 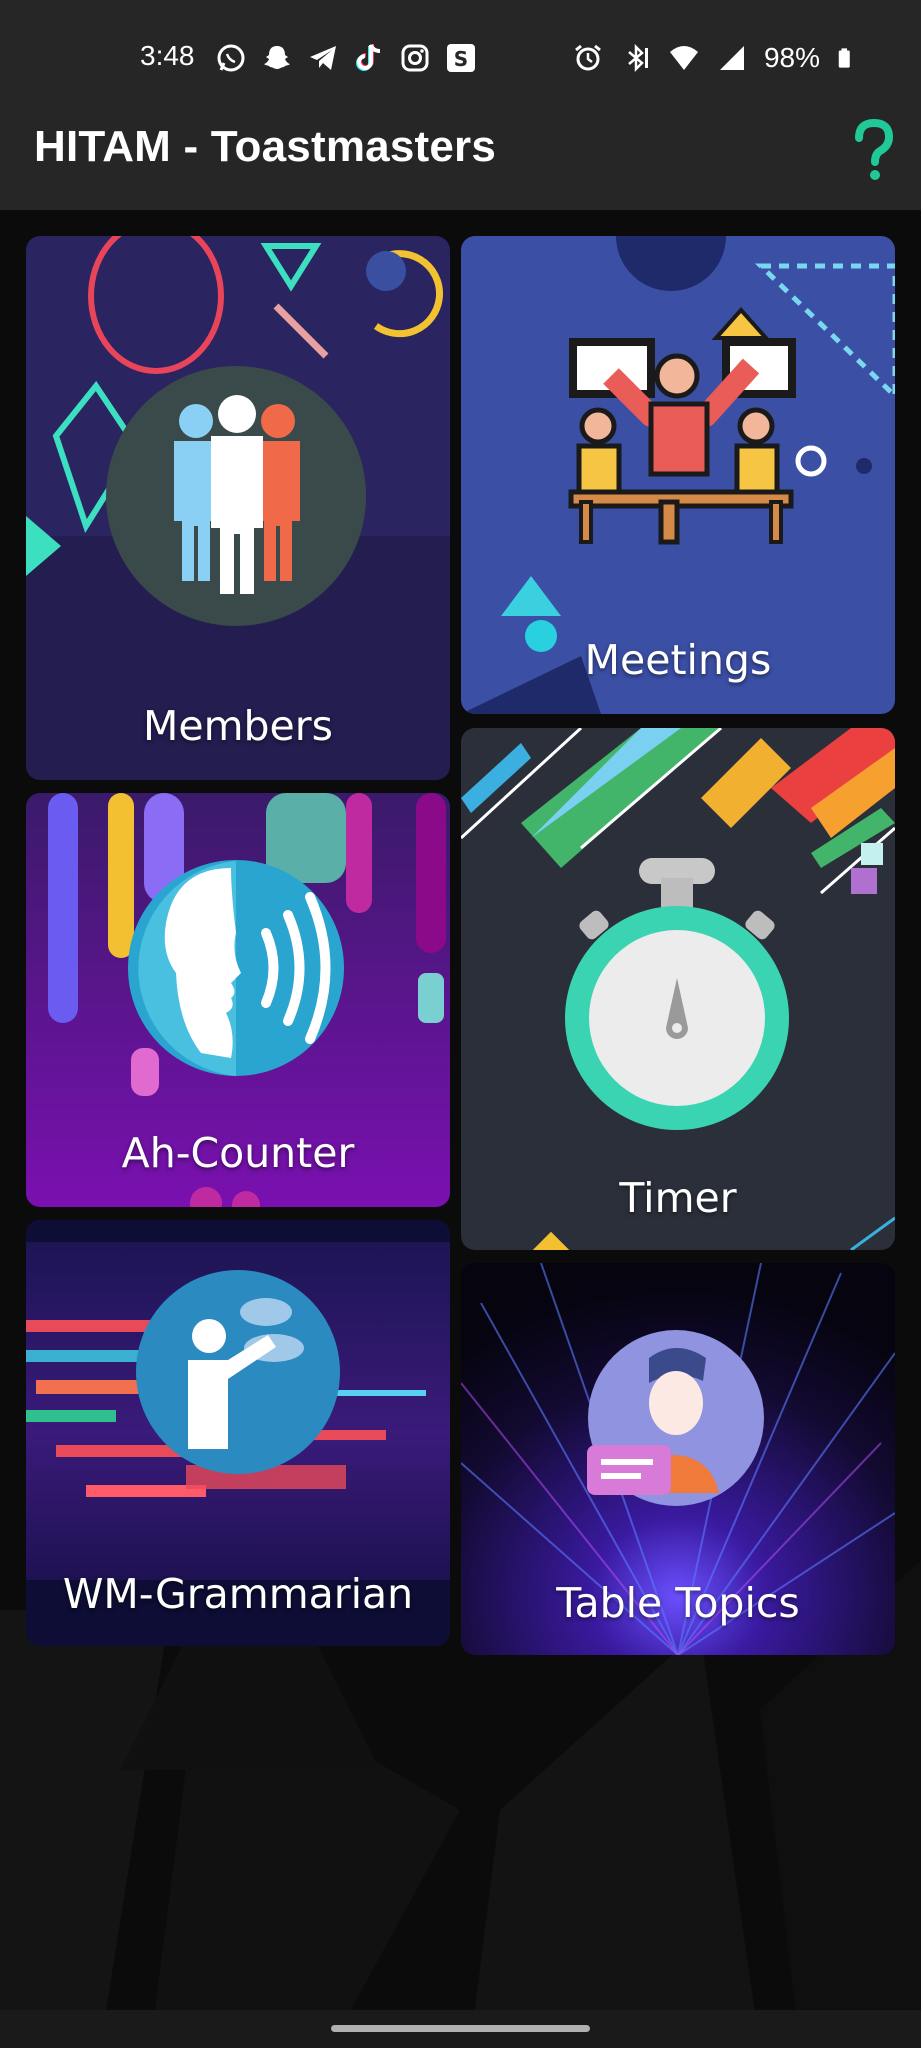 What do you see at coordinates (238, 1153) in the screenshot?
I see `ah-counter-label: Ah-Counter` at bounding box center [238, 1153].